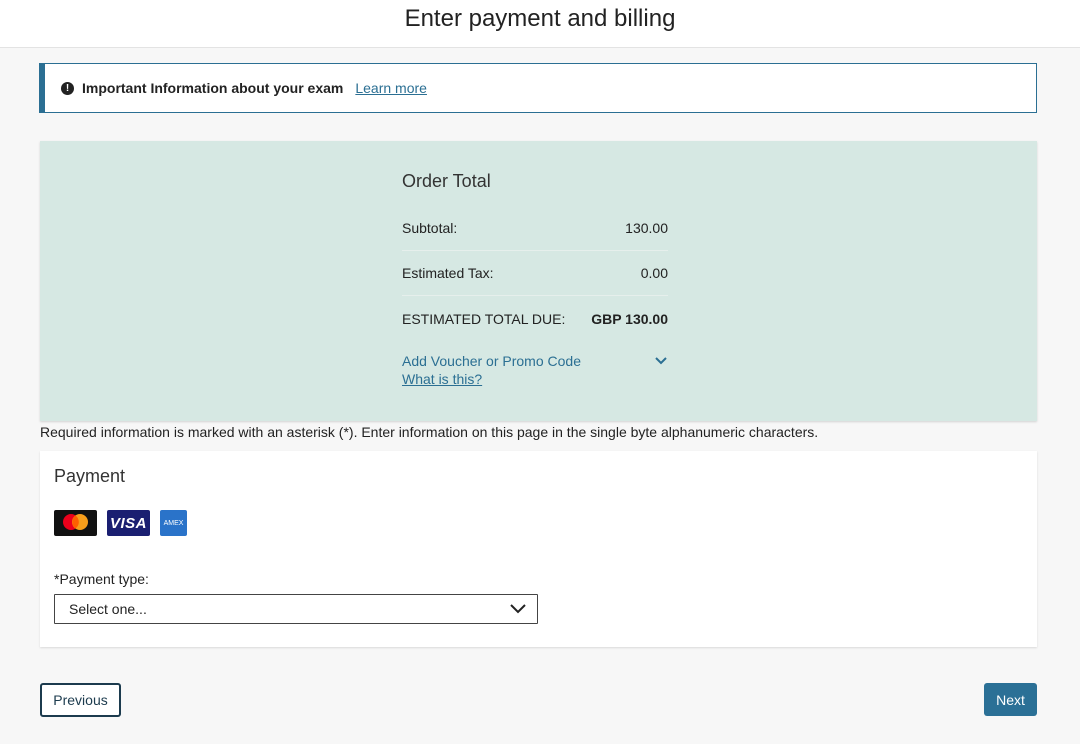 The width and height of the screenshot is (1080, 744). Describe the element at coordinates (654, 273) in the screenshot. I see `tax-value: 0.00` at that location.